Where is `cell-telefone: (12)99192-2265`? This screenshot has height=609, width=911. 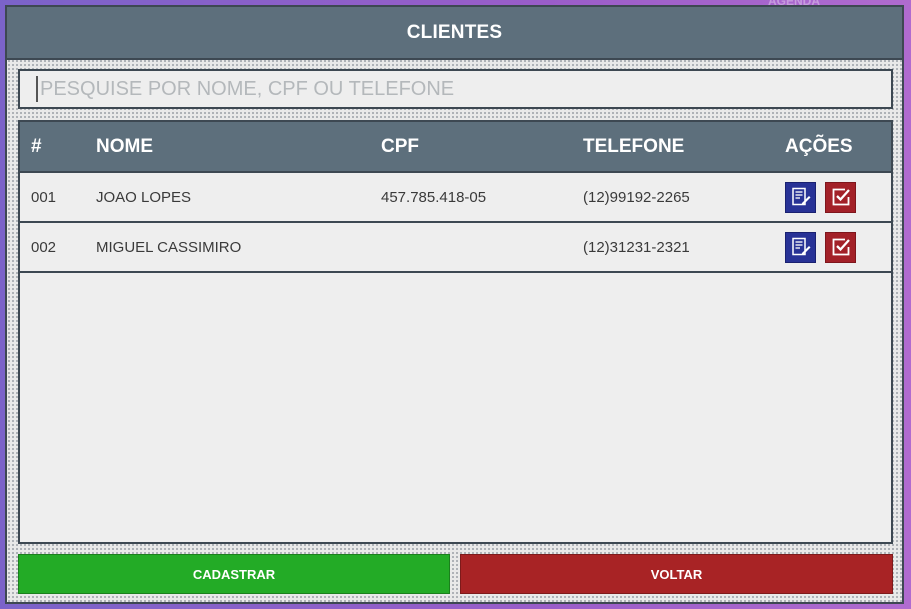 cell-telefone: (12)99192-2265 is located at coordinates (636, 197).